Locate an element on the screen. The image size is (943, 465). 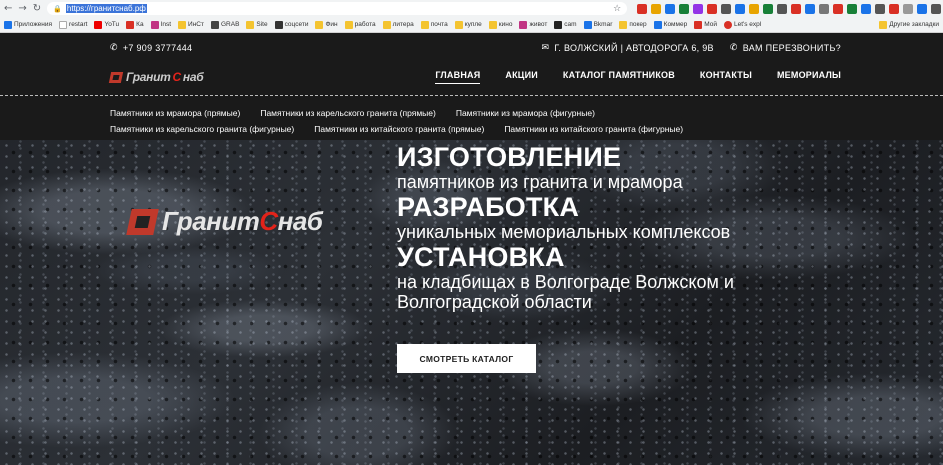
view-catalog-button: СМОТРЕТЬ КАТАЛОГ is located at coordinates (466, 358).